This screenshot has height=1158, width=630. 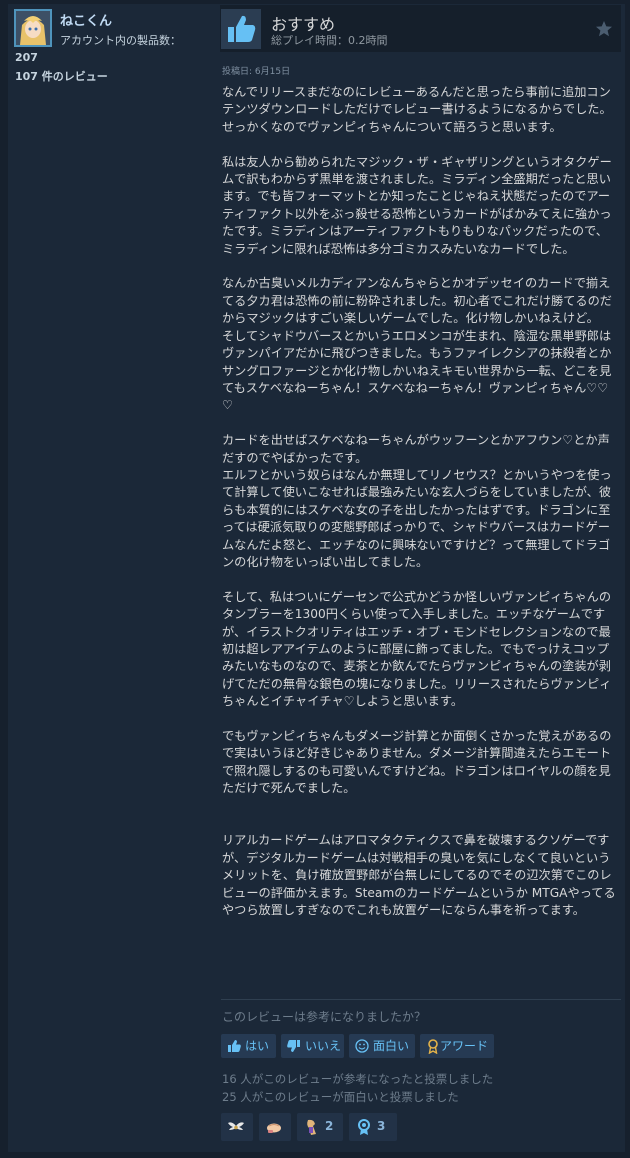 I want to click on posted-date: 投稿日: 6月15日, so click(x=256, y=72).